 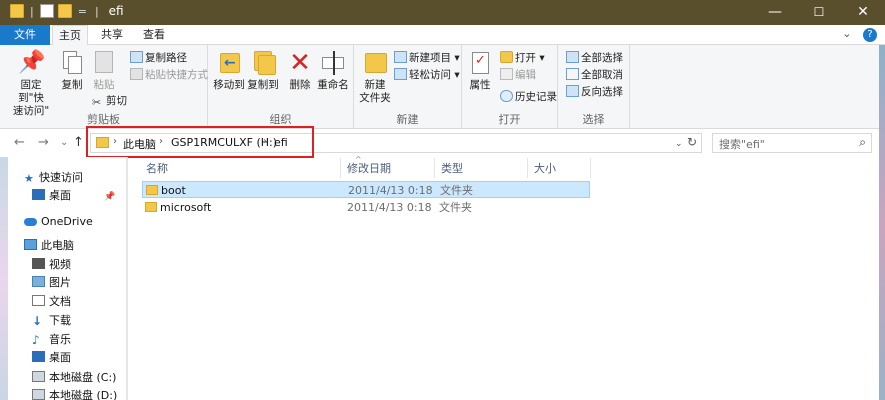 What do you see at coordinates (692, 142) in the screenshot?
I see `refresh-icon: ↻` at bounding box center [692, 142].